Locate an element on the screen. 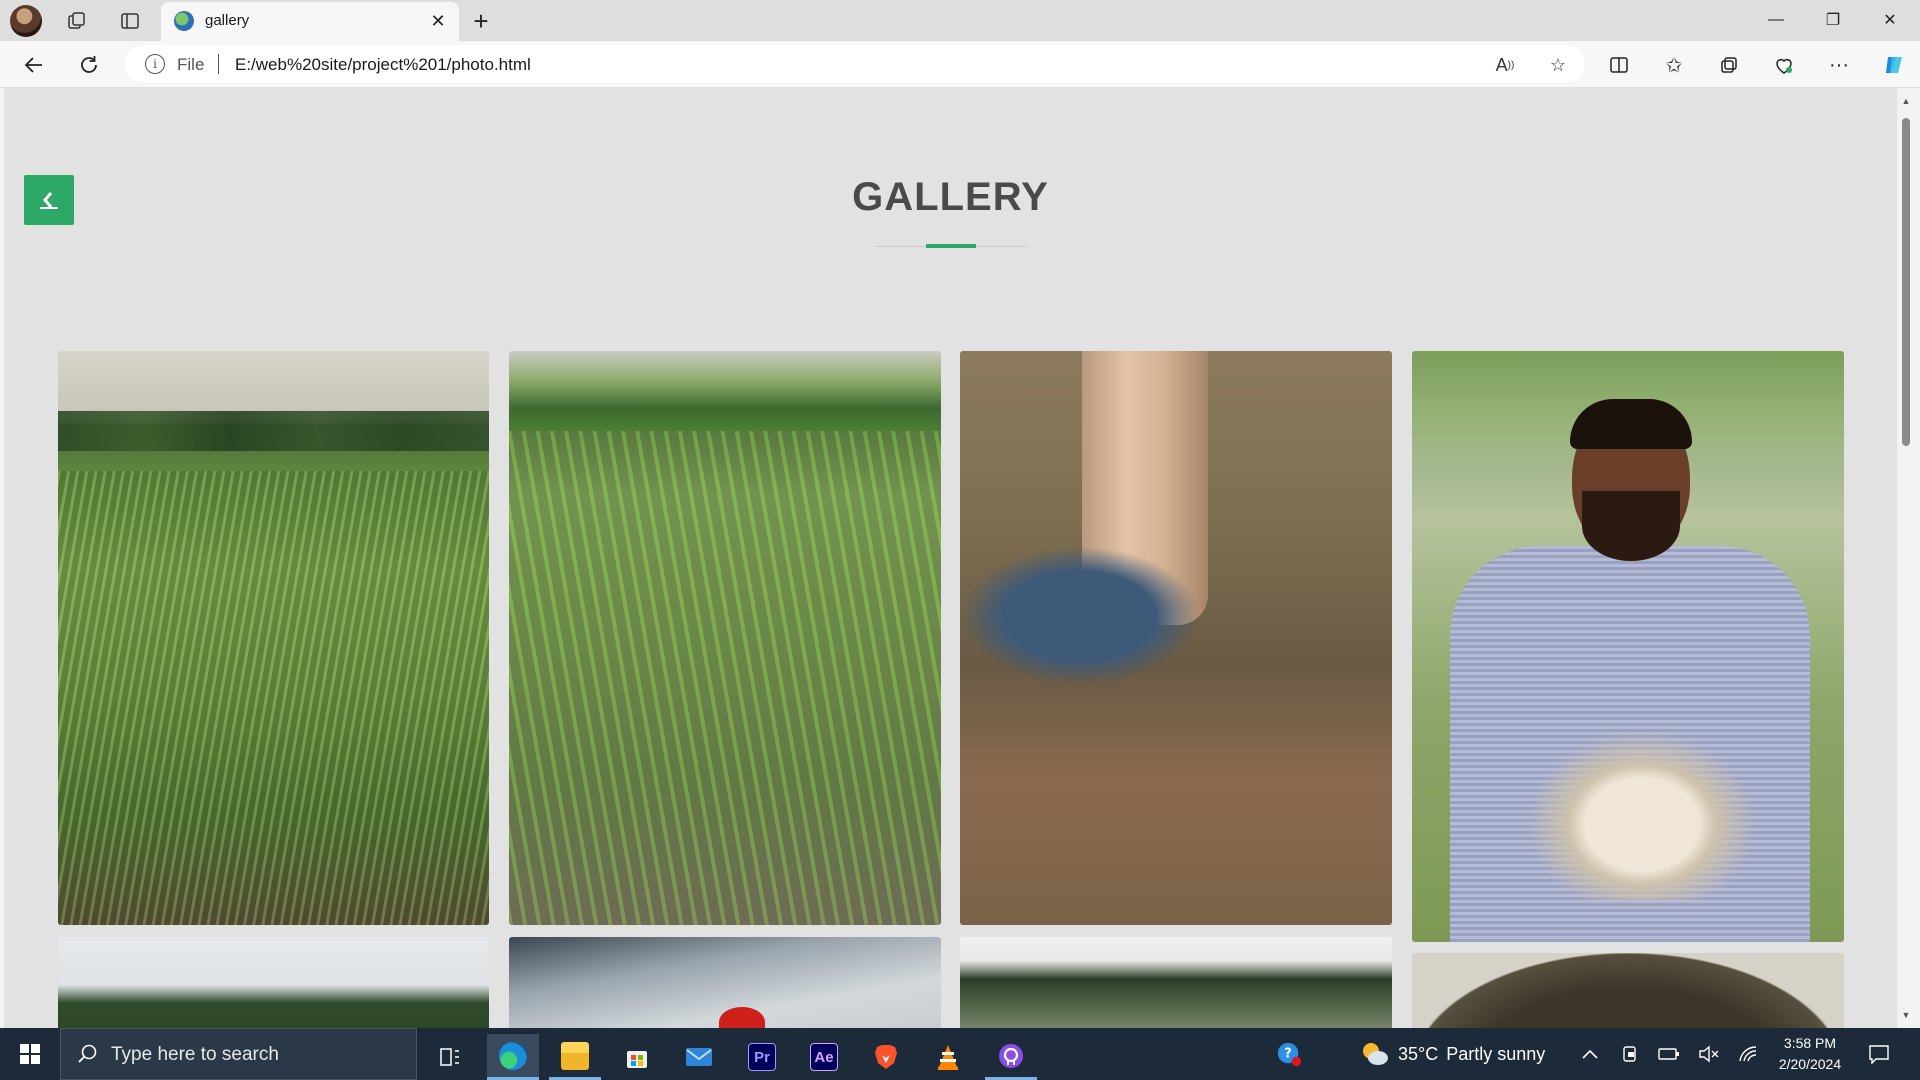 The image size is (1920, 1080). edge-taskbar-icon is located at coordinates (513, 1057).